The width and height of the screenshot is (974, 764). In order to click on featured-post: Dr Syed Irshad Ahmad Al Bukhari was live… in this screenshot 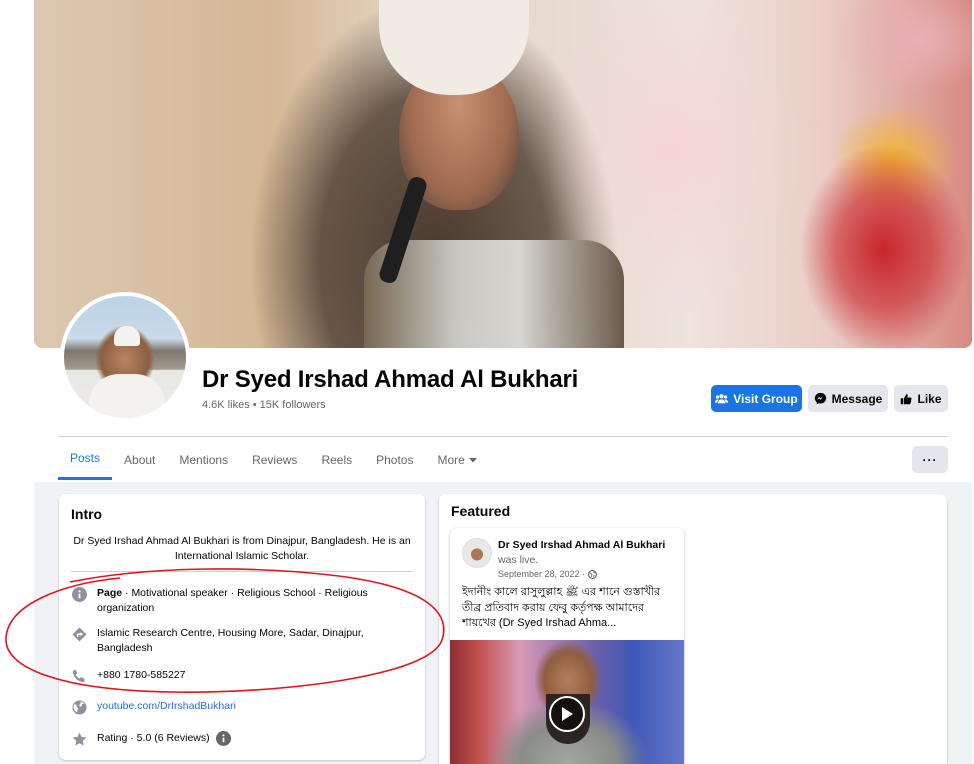, I will do `click(567, 646)`.